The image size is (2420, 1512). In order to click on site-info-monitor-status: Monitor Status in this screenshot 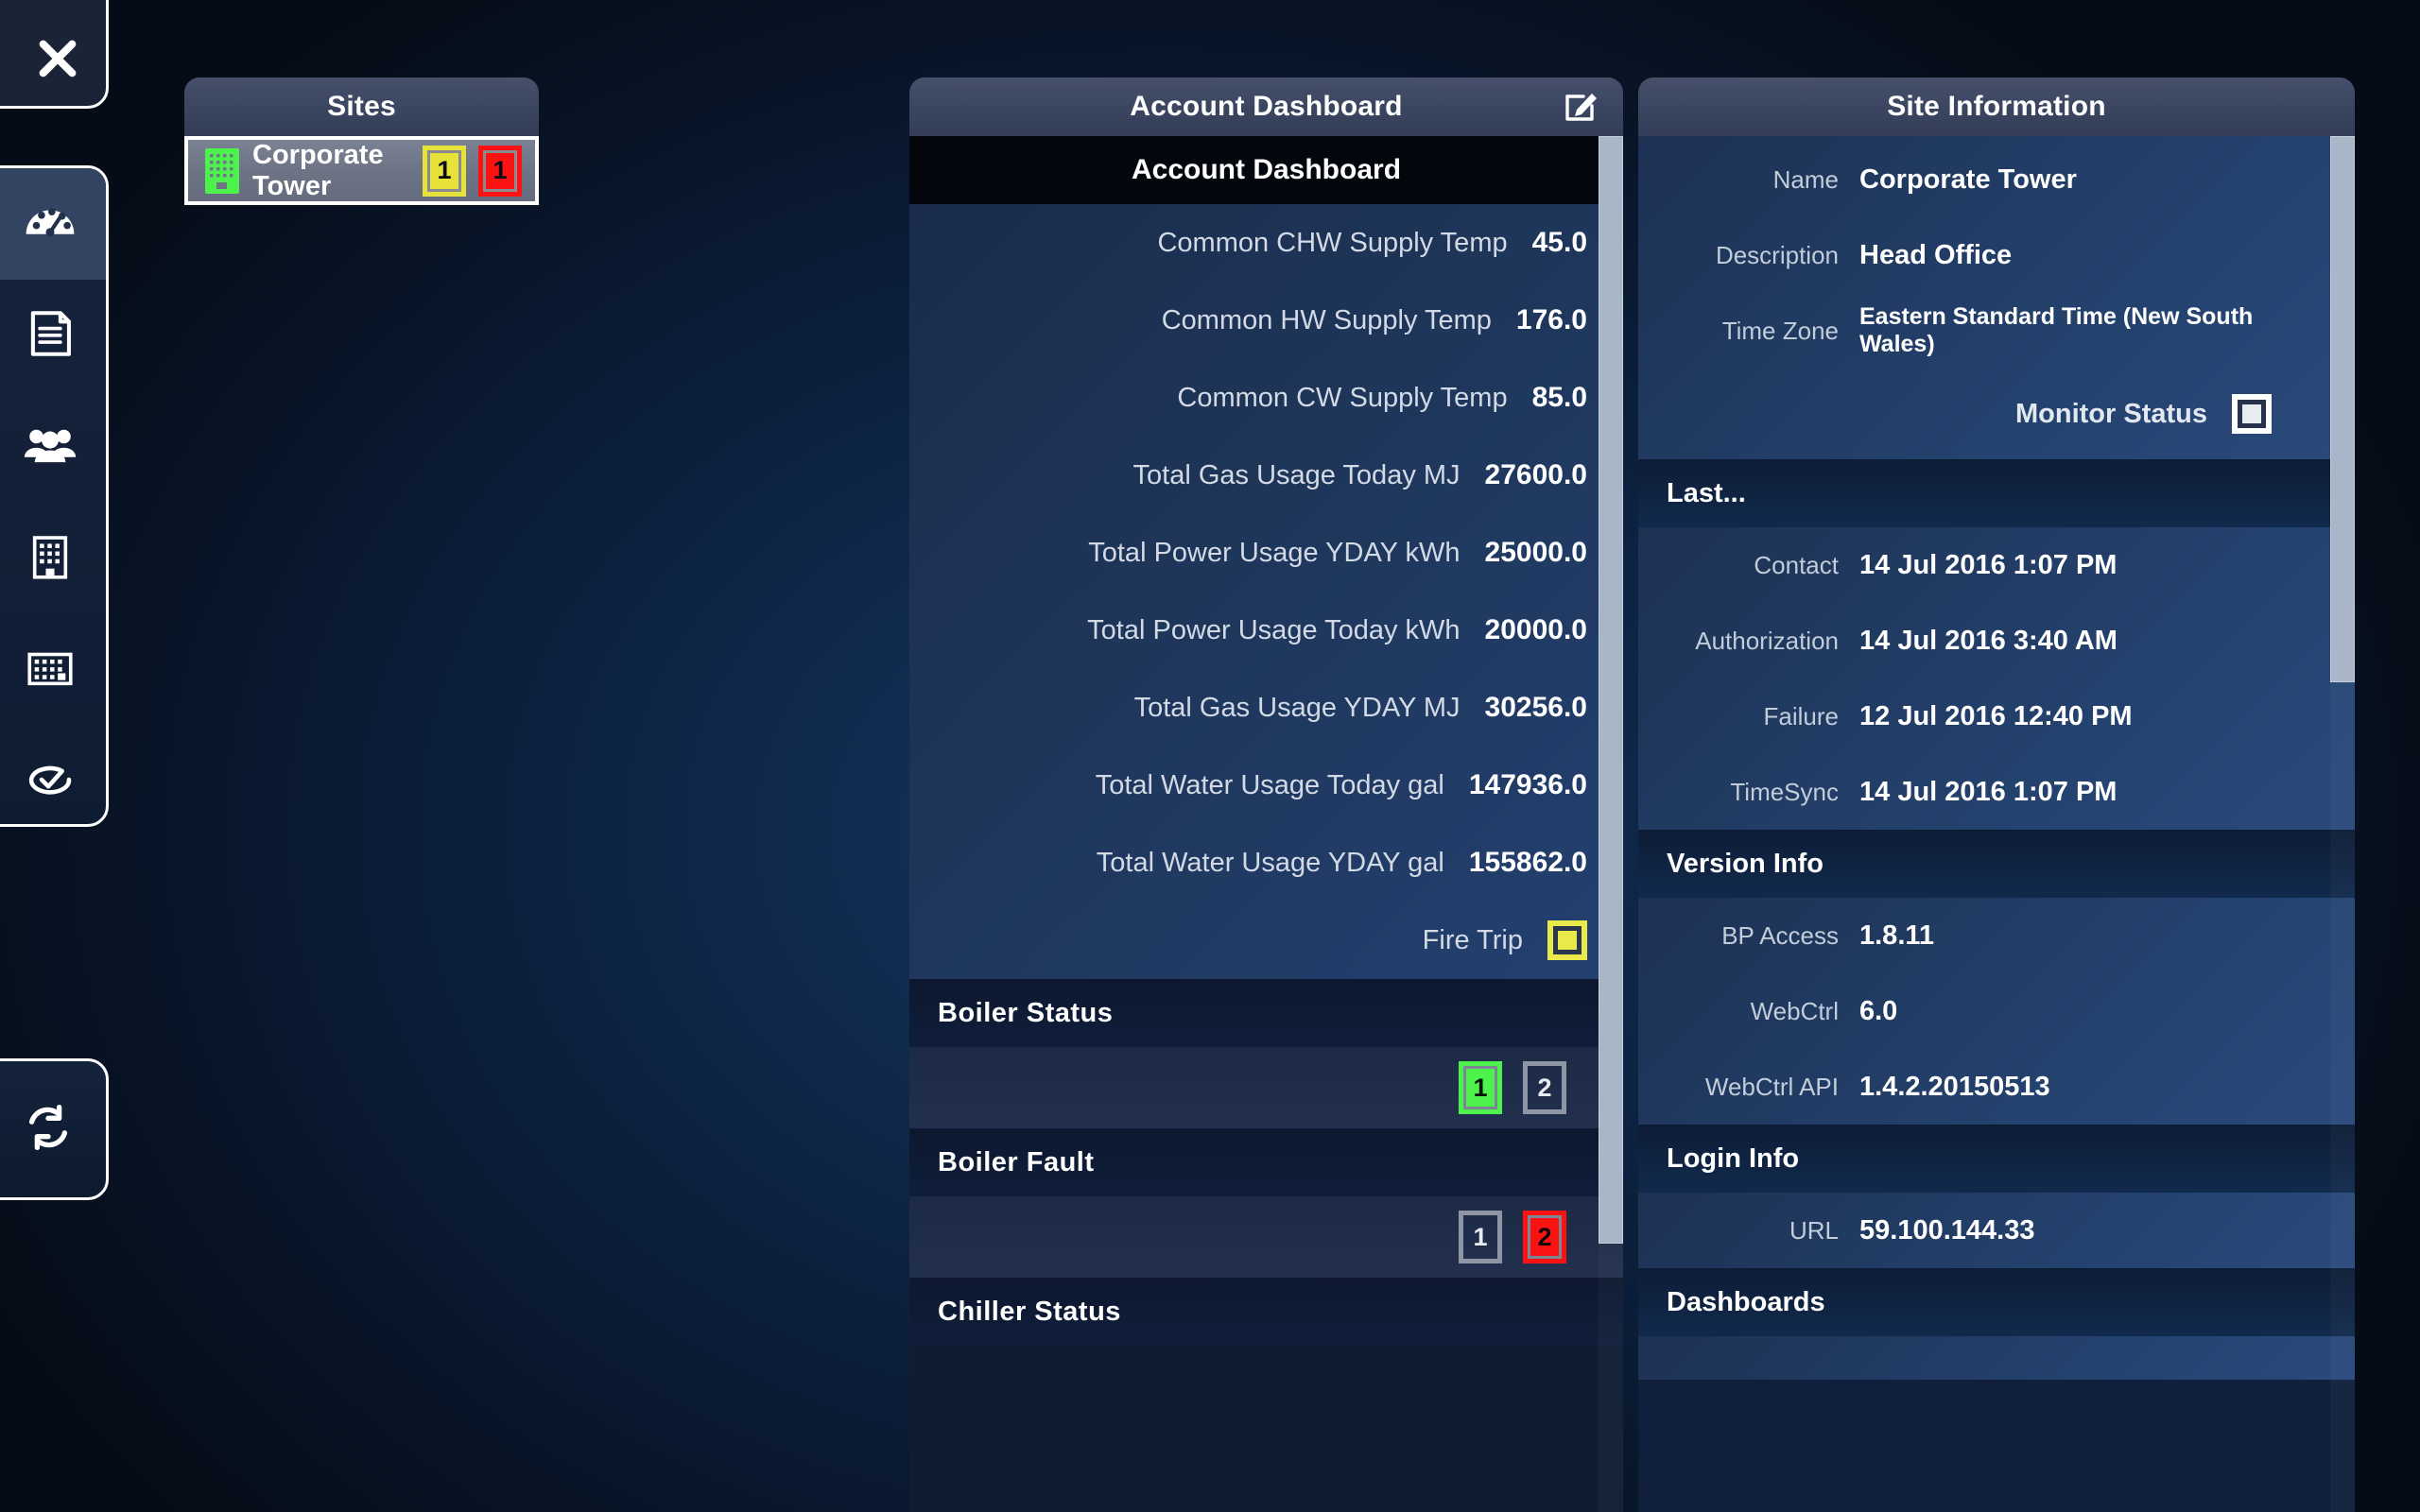, I will do `click(1996, 414)`.